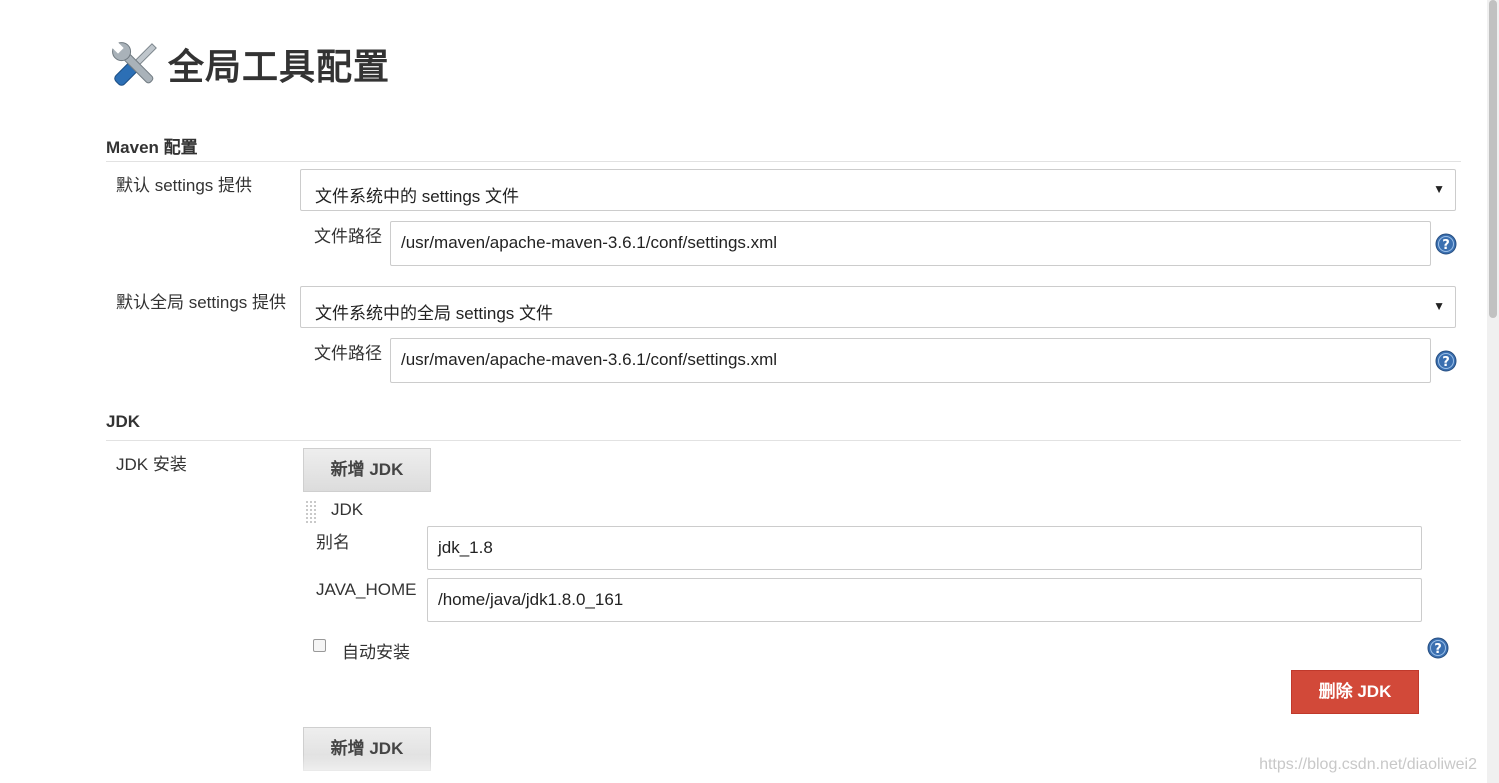  Describe the element at coordinates (924, 548) in the screenshot. I see `jdk-alias-input: jdk_1.8` at that location.